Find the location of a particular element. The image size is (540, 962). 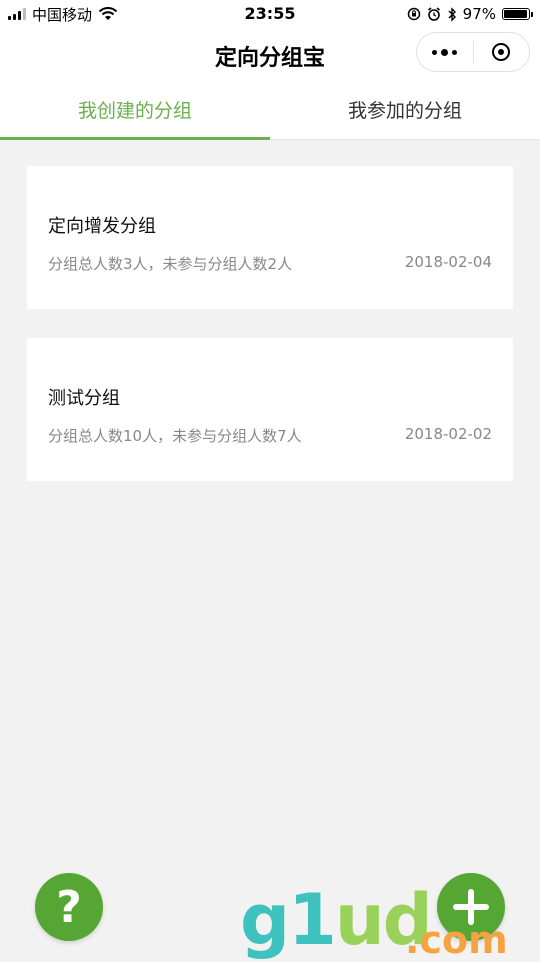

watermark-domain: .com is located at coordinates (456, 940).